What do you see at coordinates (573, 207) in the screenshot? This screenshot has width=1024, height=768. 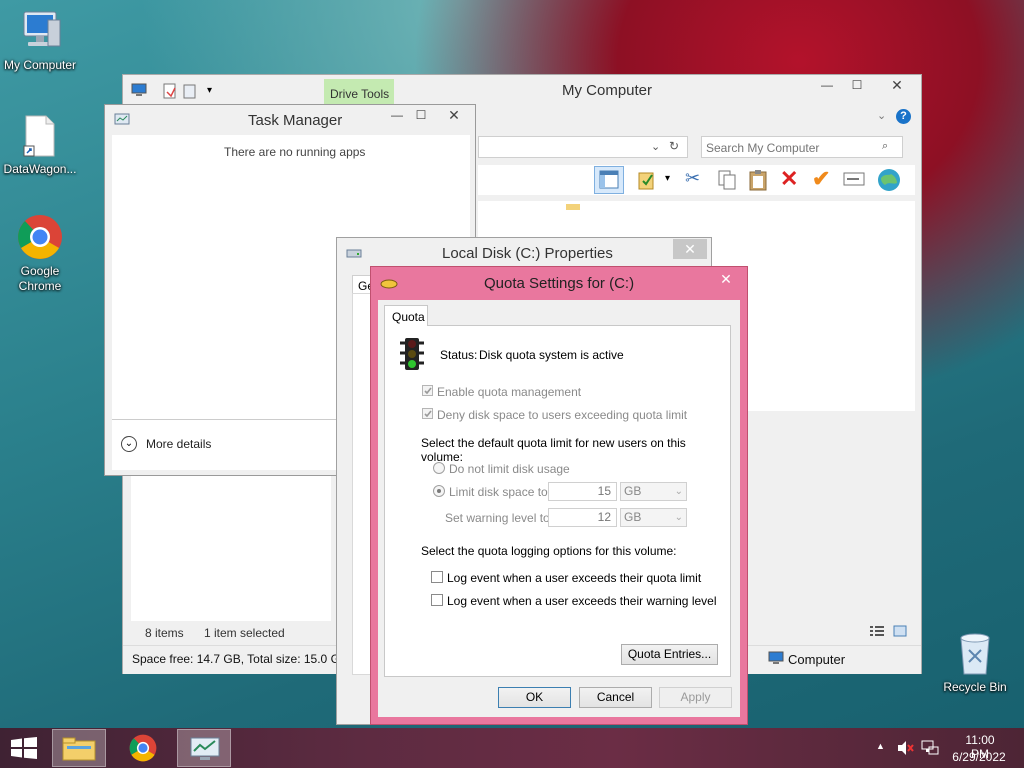 I see `folder-icon` at bounding box center [573, 207].